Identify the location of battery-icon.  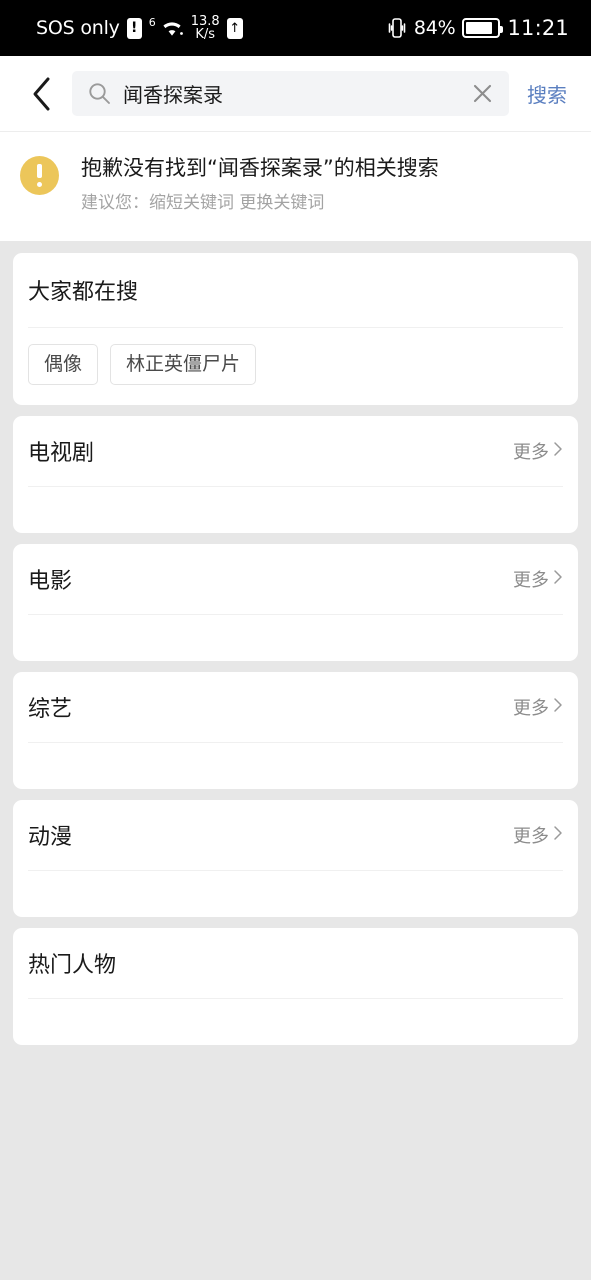
(483, 28).